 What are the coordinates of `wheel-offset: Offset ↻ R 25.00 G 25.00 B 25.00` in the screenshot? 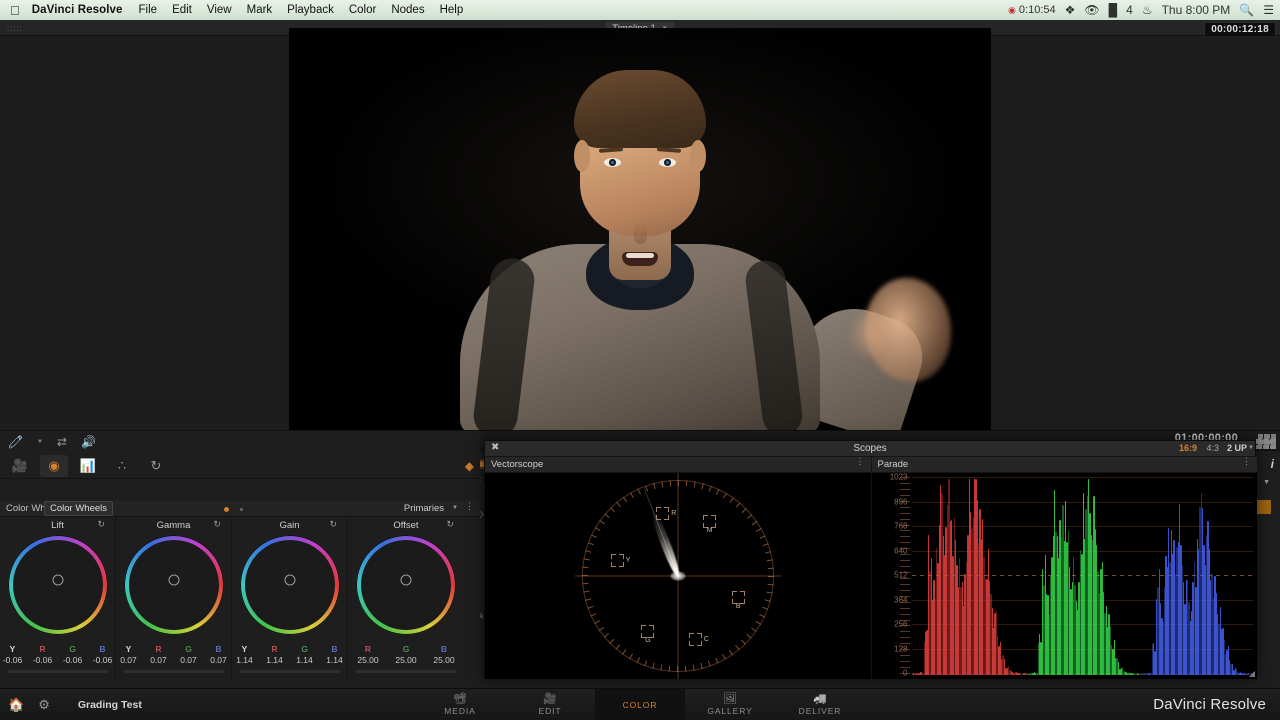 It's located at (406, 599).